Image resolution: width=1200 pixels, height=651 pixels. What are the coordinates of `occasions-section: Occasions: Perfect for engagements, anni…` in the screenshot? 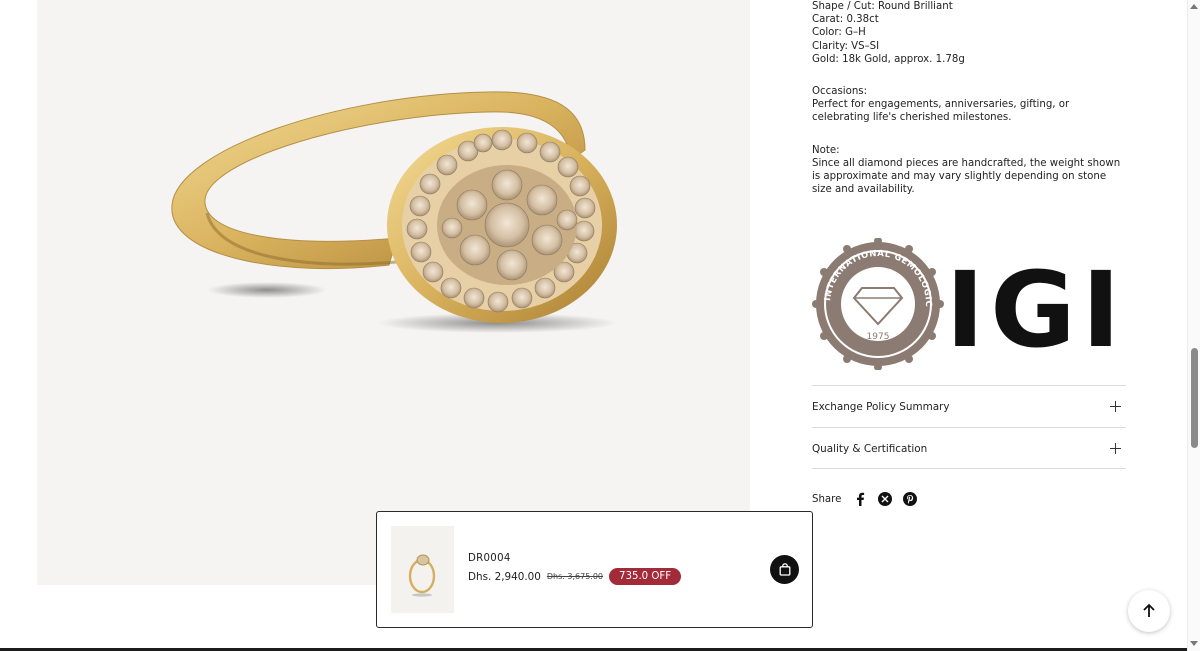 It's located at (970, 105).